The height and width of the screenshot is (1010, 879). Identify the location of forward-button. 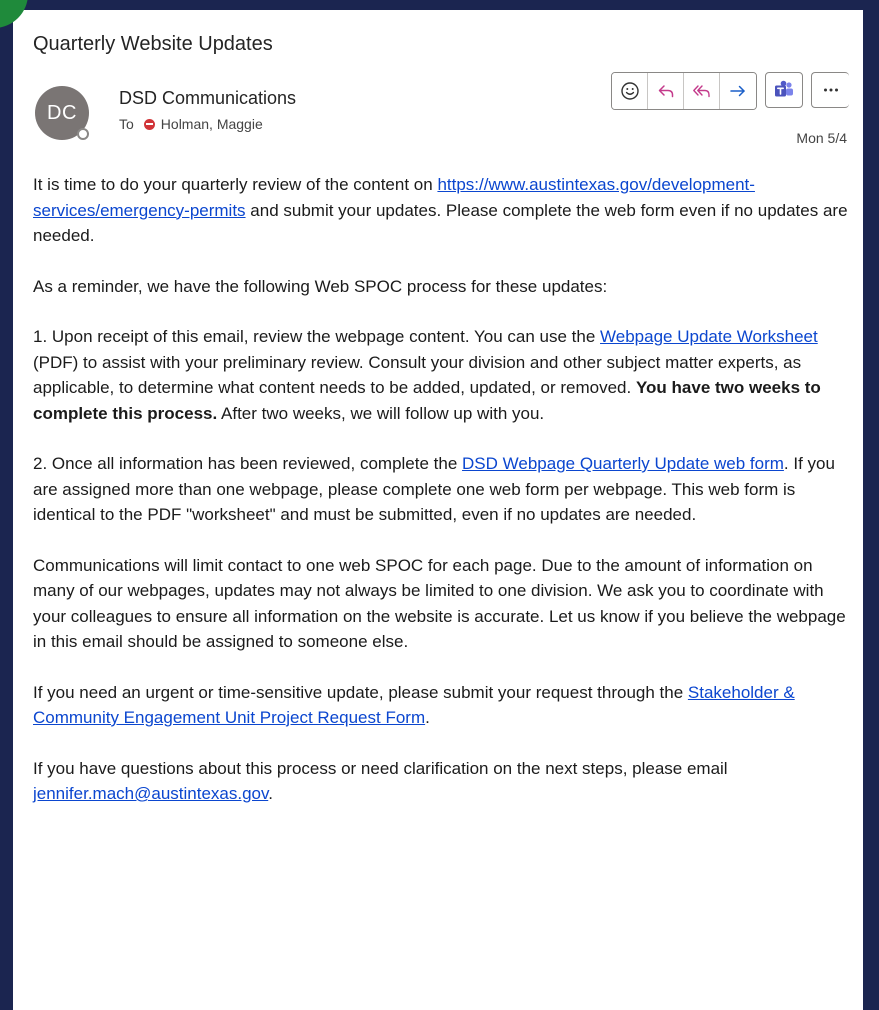
(738, 91).